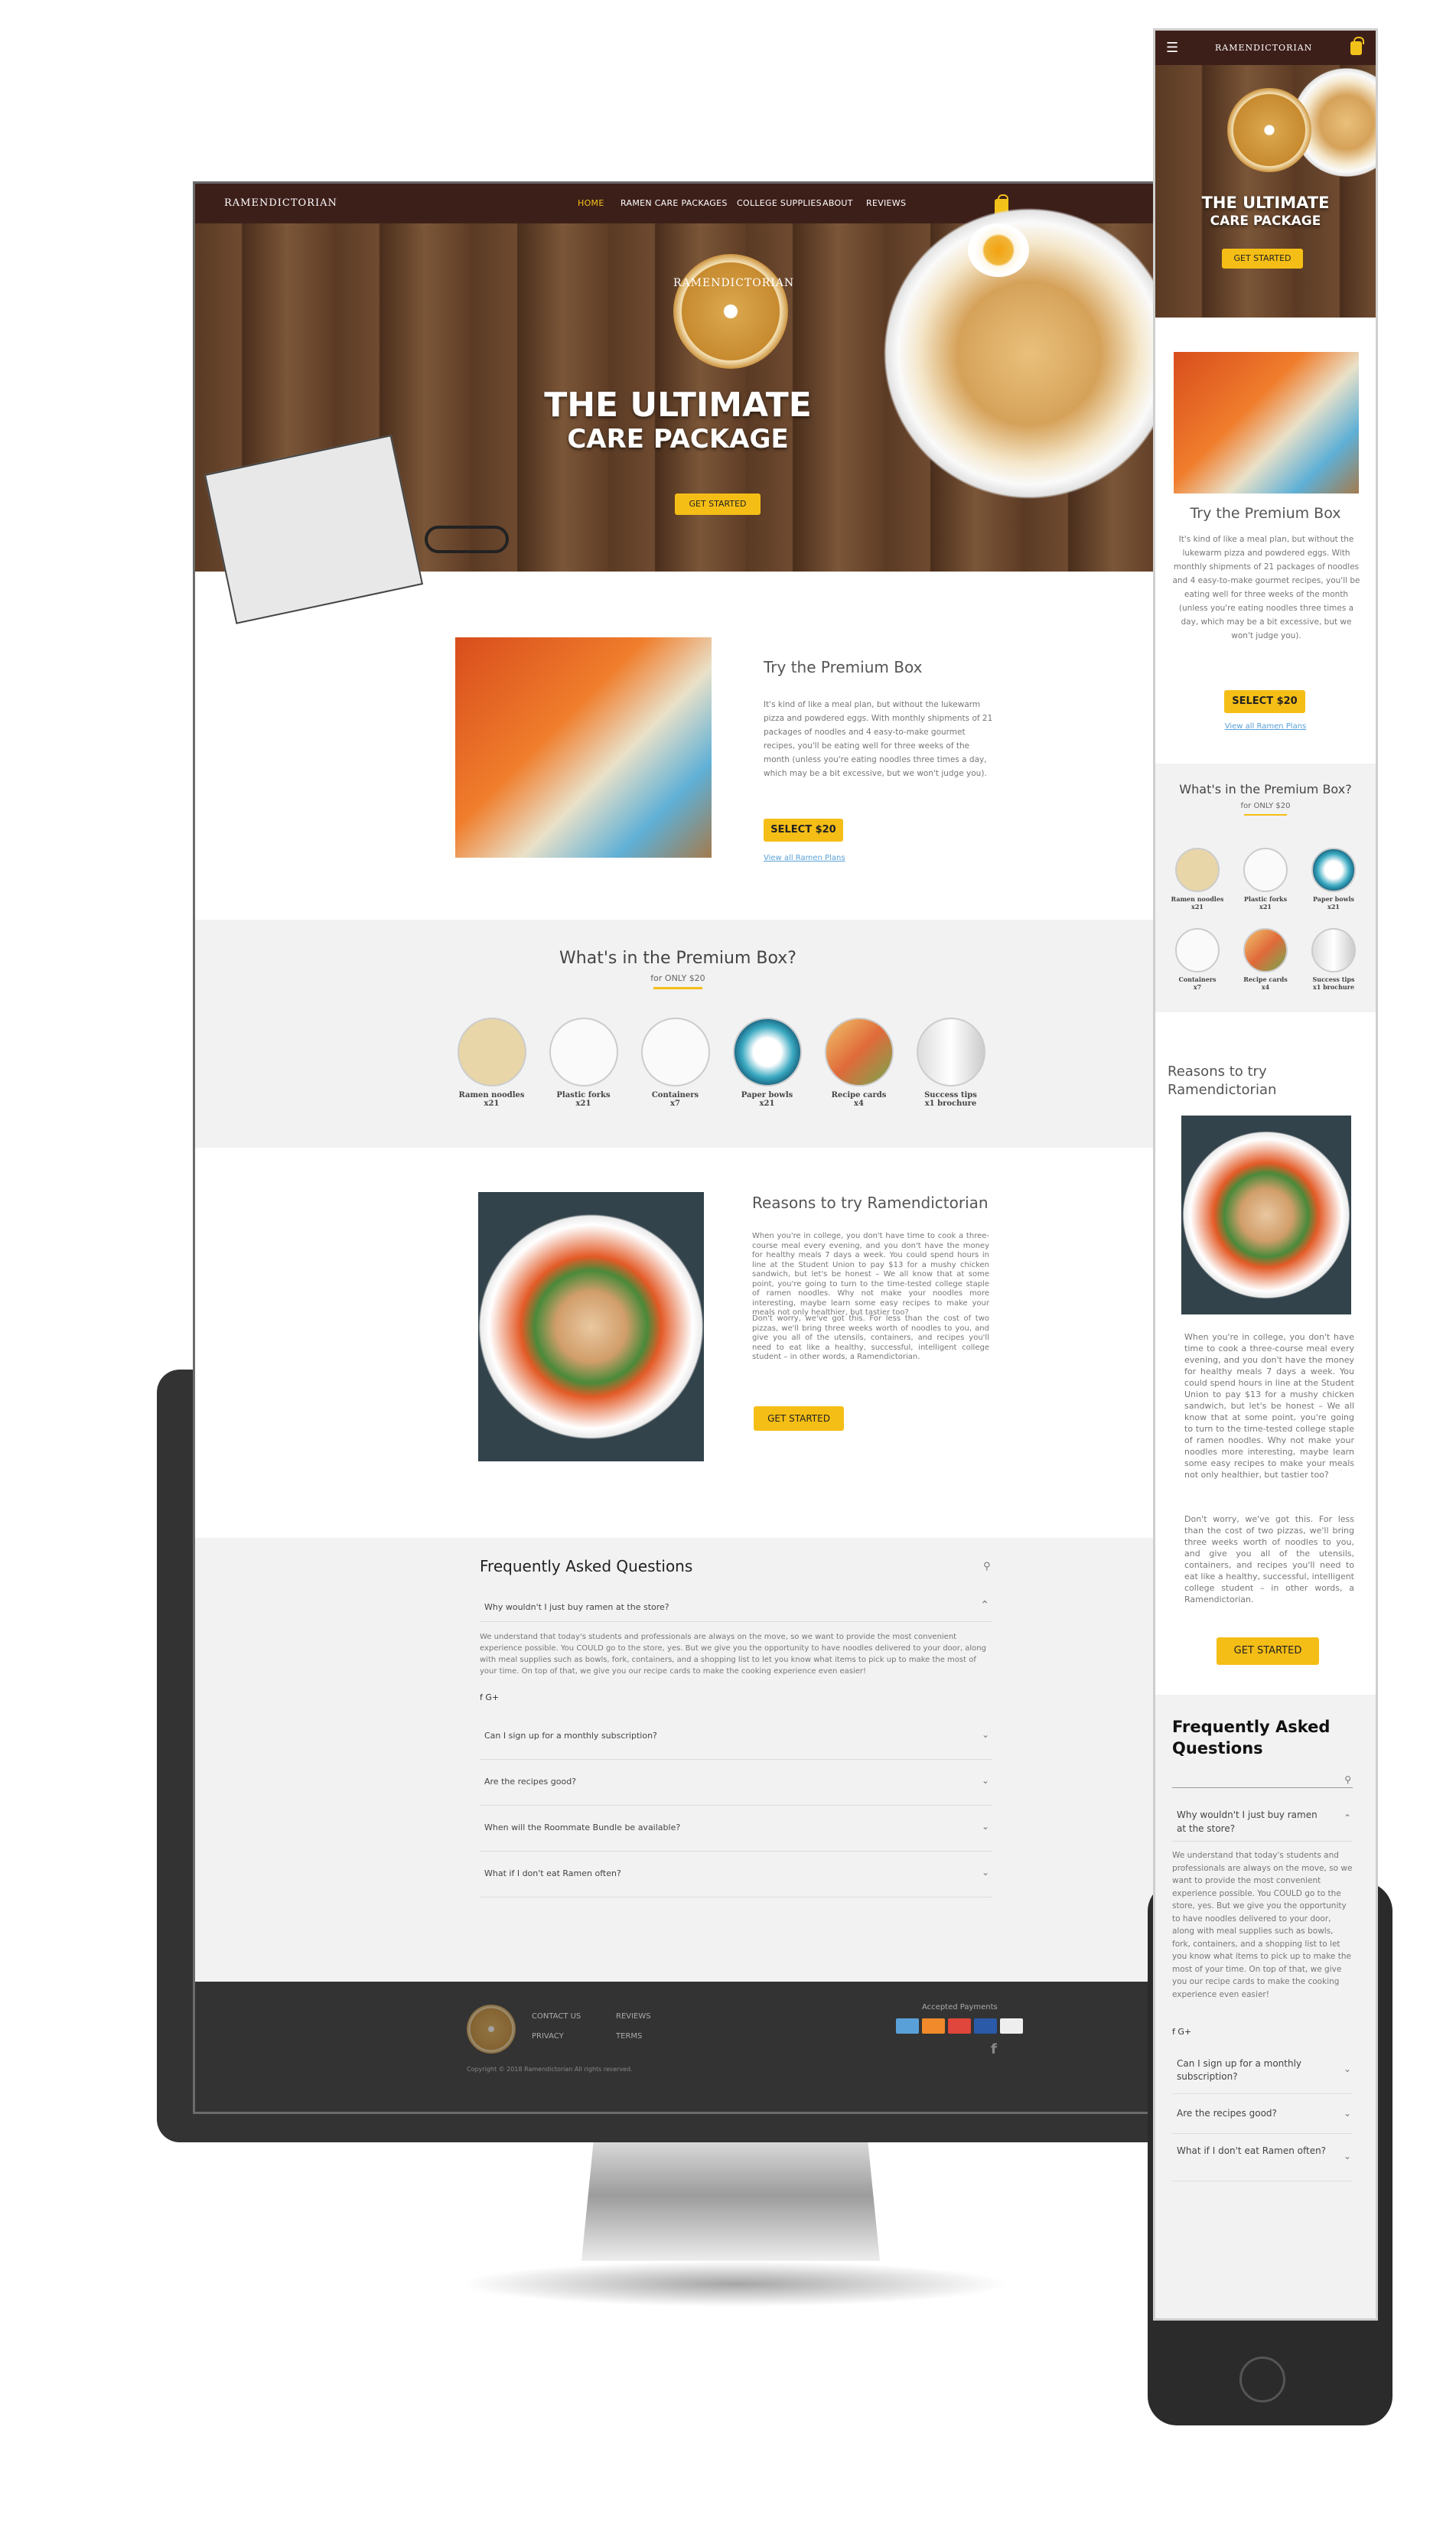 This screenshot has width=1456, height=2531. I want to click on reasons-title: Reasons to try Ramendictorian, so click(870, 1203).